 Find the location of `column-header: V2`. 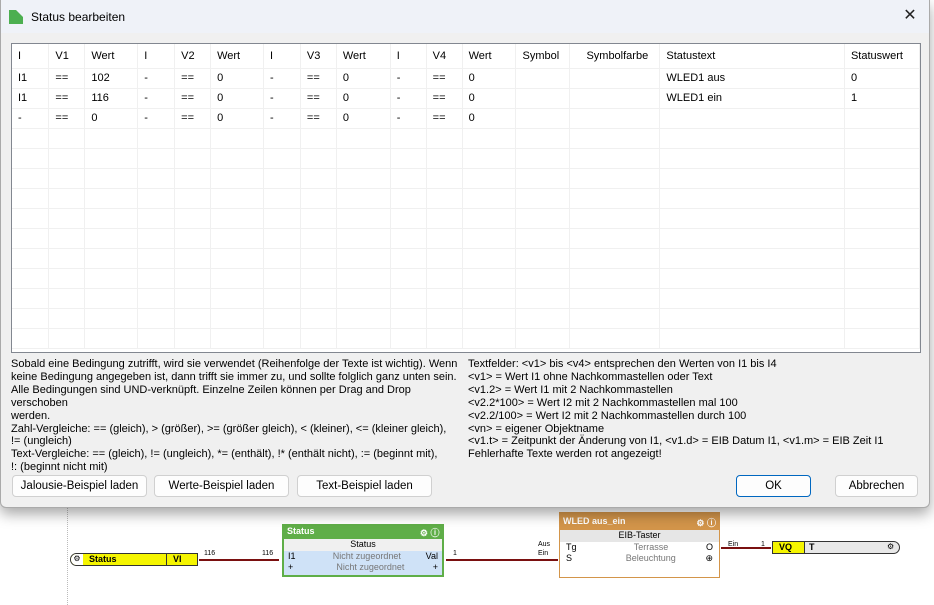

column-header: V2 is located at coordinates (193, 56).